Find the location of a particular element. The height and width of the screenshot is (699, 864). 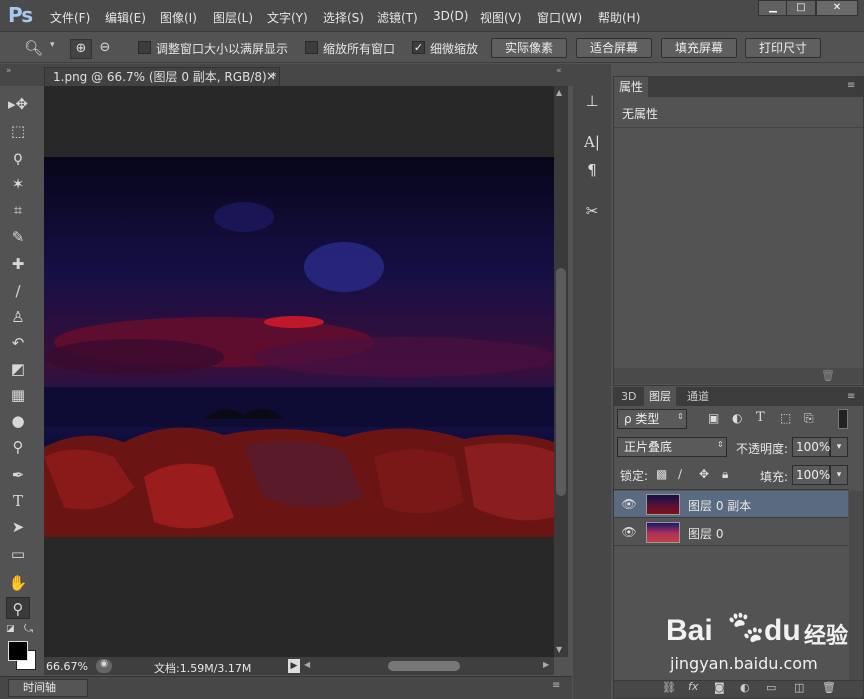

opacity-input: 100% is located at coordinates (811, 447).